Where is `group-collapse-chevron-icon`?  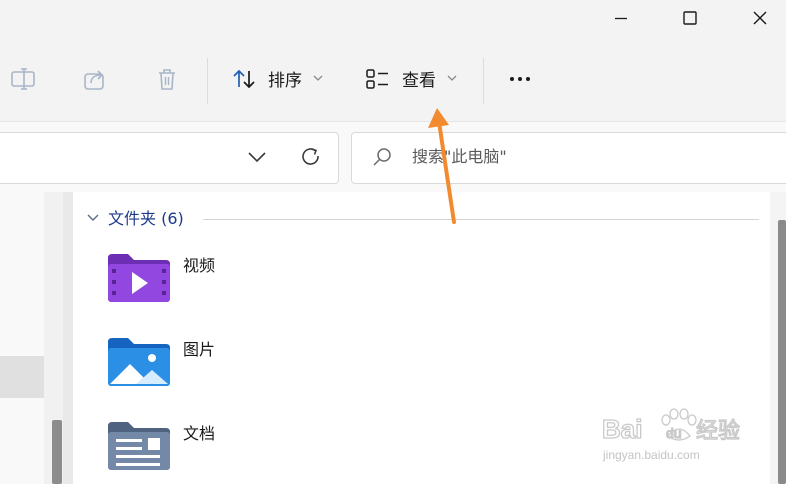 group-collapse-chevron-icon is located at coordinates (93, 218).